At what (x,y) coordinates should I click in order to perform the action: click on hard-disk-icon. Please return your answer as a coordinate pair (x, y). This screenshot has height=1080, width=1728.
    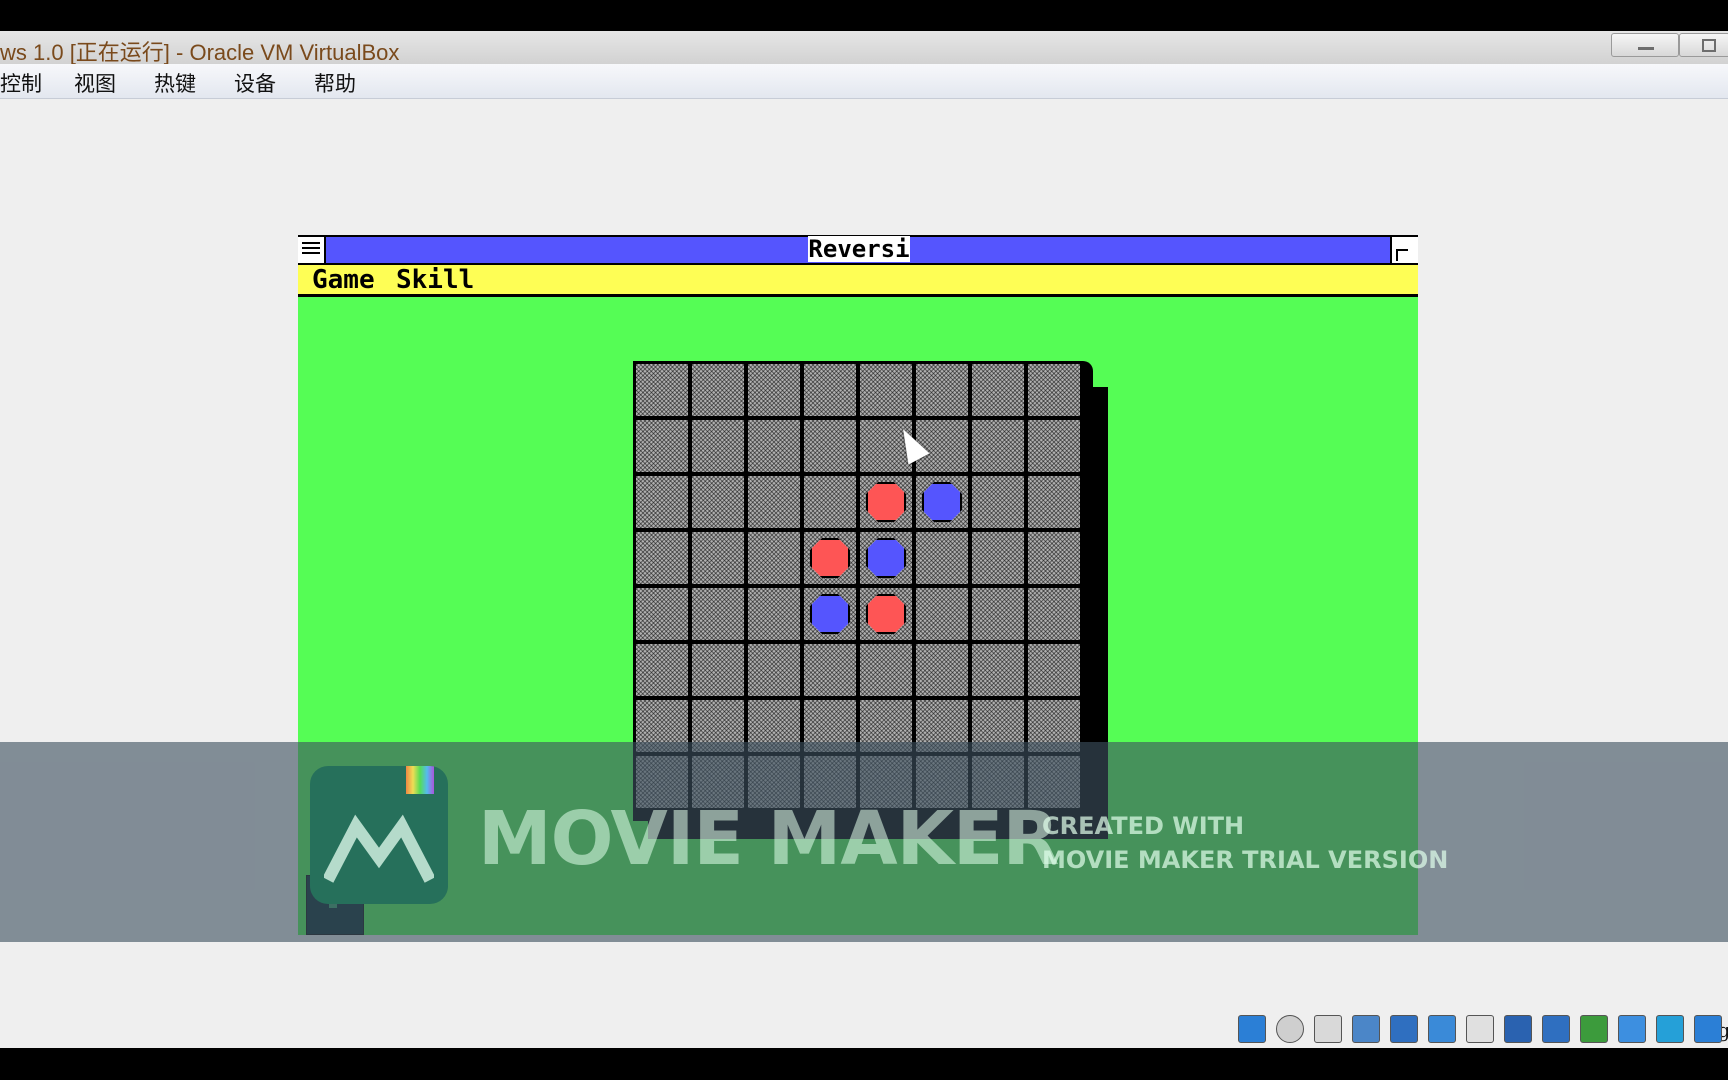
    Looking at the image, I should click on (1252, 1029).